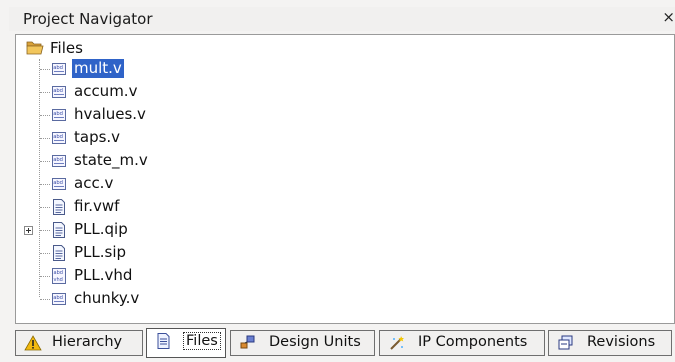 Image resolution: width=675 pixels, height=362 pixels. I want to click on tree-item-accum-v: abd accum.v, so click(336, 92).